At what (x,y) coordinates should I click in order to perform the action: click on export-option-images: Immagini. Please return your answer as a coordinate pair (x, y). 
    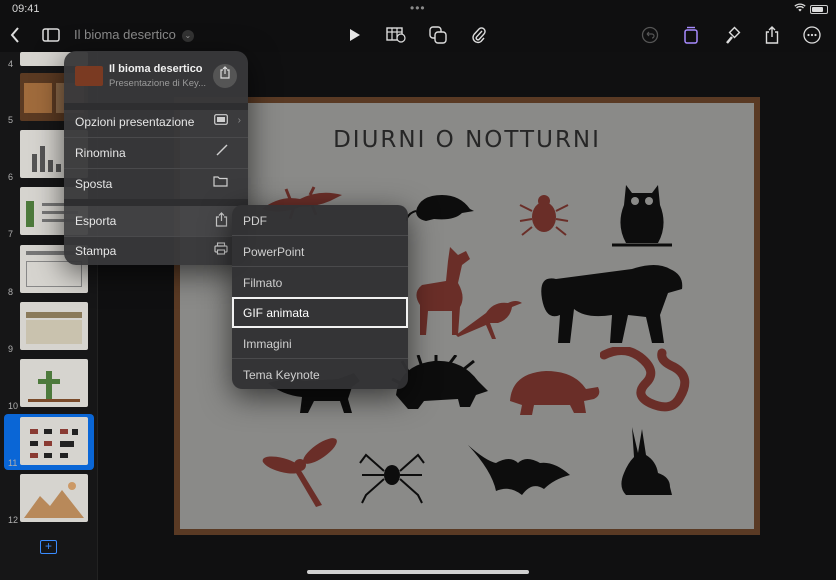
    Looking at the image, I should click on (320, 343).